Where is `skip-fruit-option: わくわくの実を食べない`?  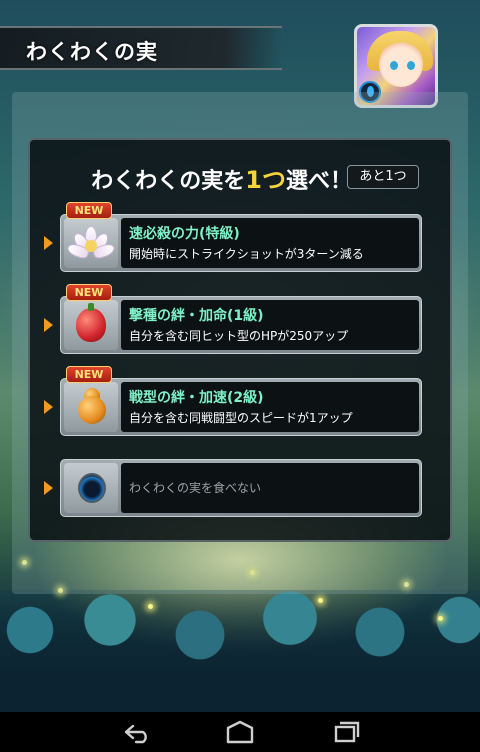 skip-fruit-option: わくわくの実を食べない is located at coordinates (234, 489).